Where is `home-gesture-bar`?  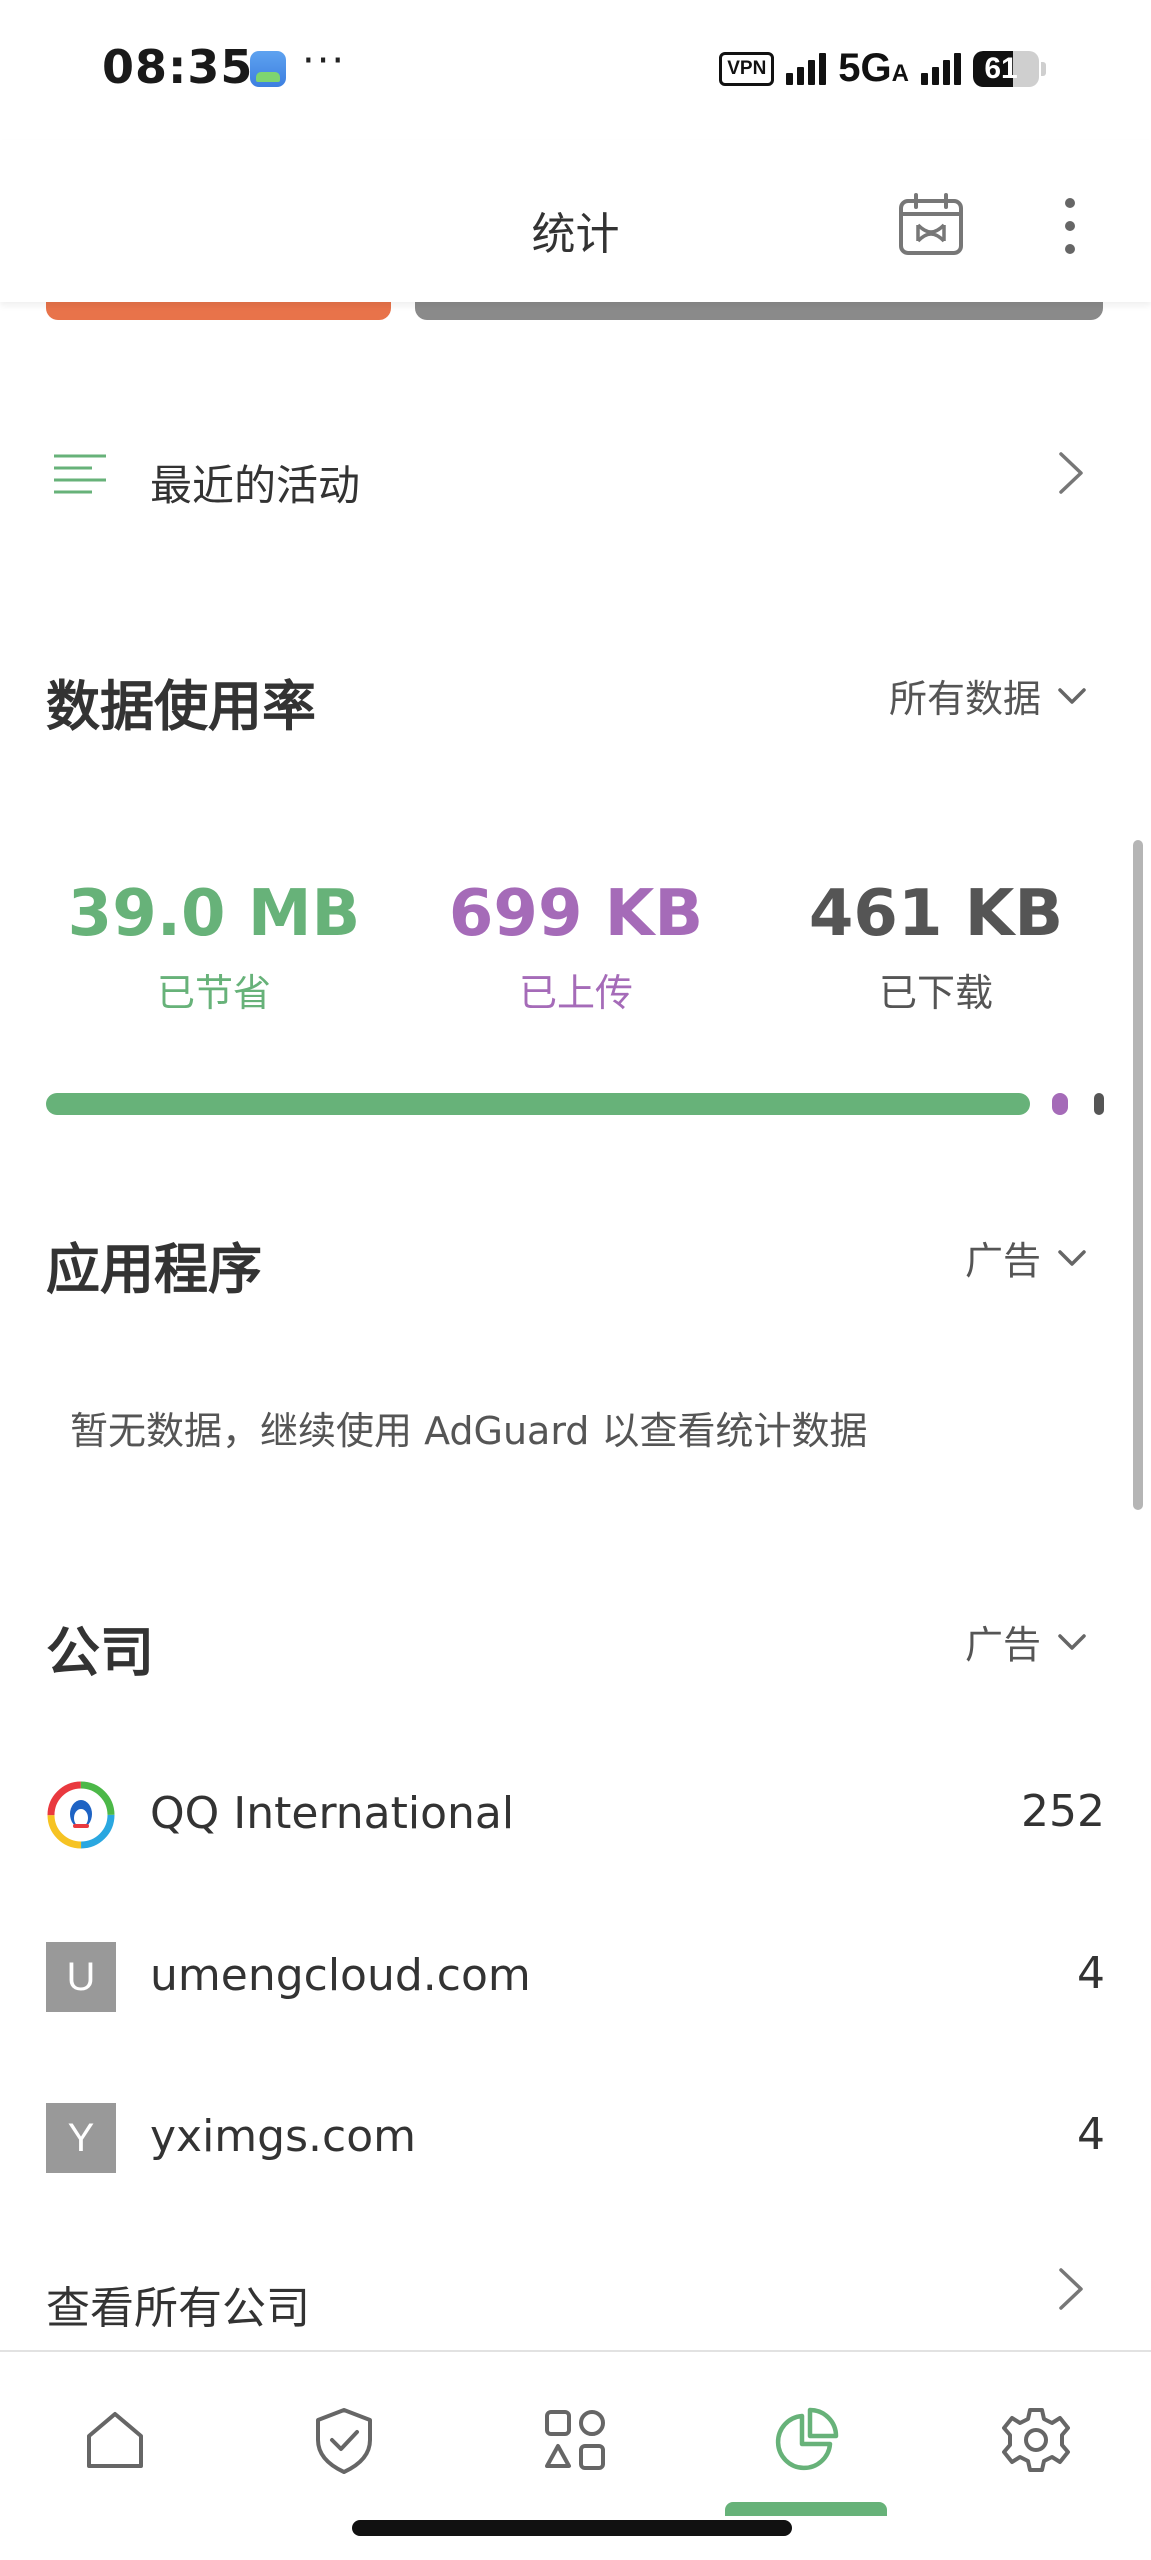 home-gesture-bar is located at coordinates (572, 2528).